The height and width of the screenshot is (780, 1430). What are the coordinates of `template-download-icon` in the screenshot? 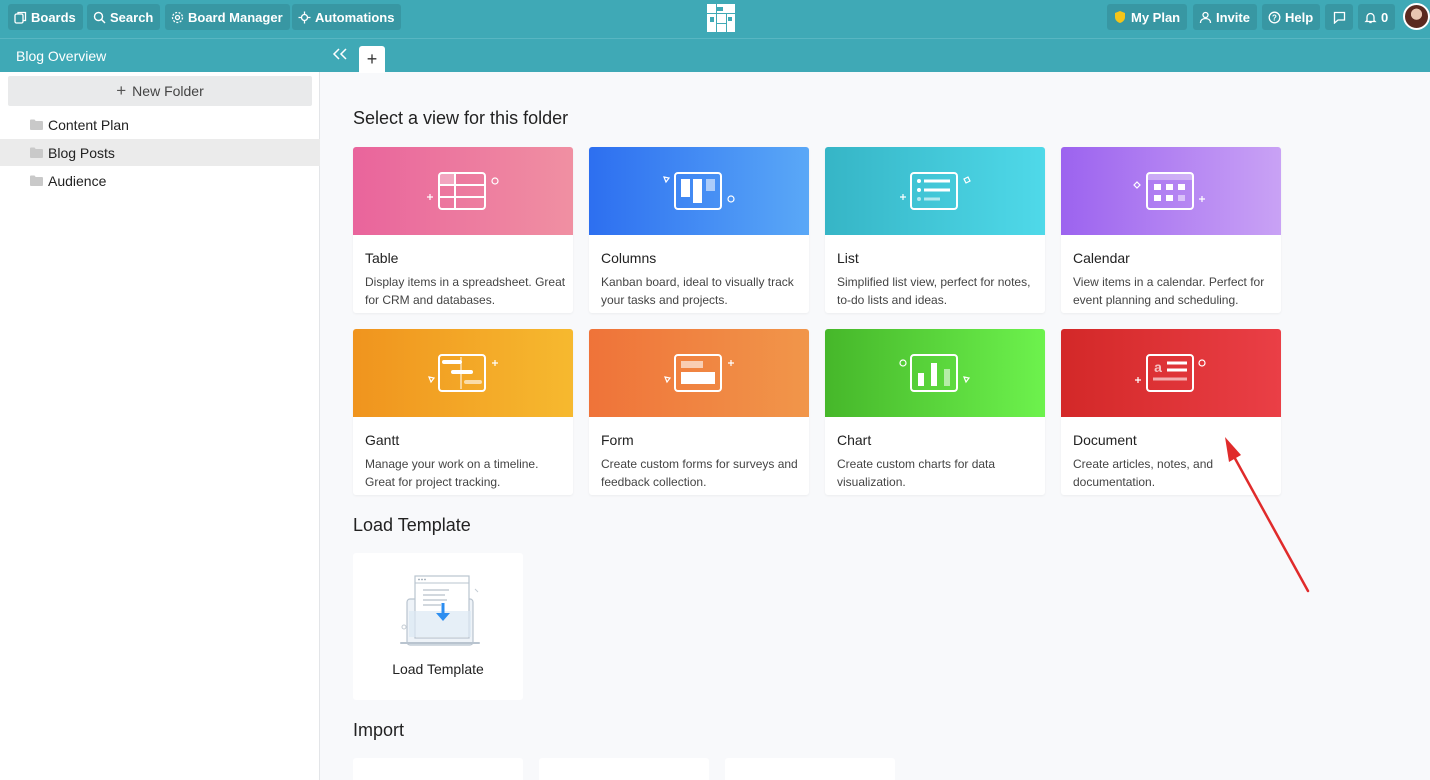 It's located at (440, 610).